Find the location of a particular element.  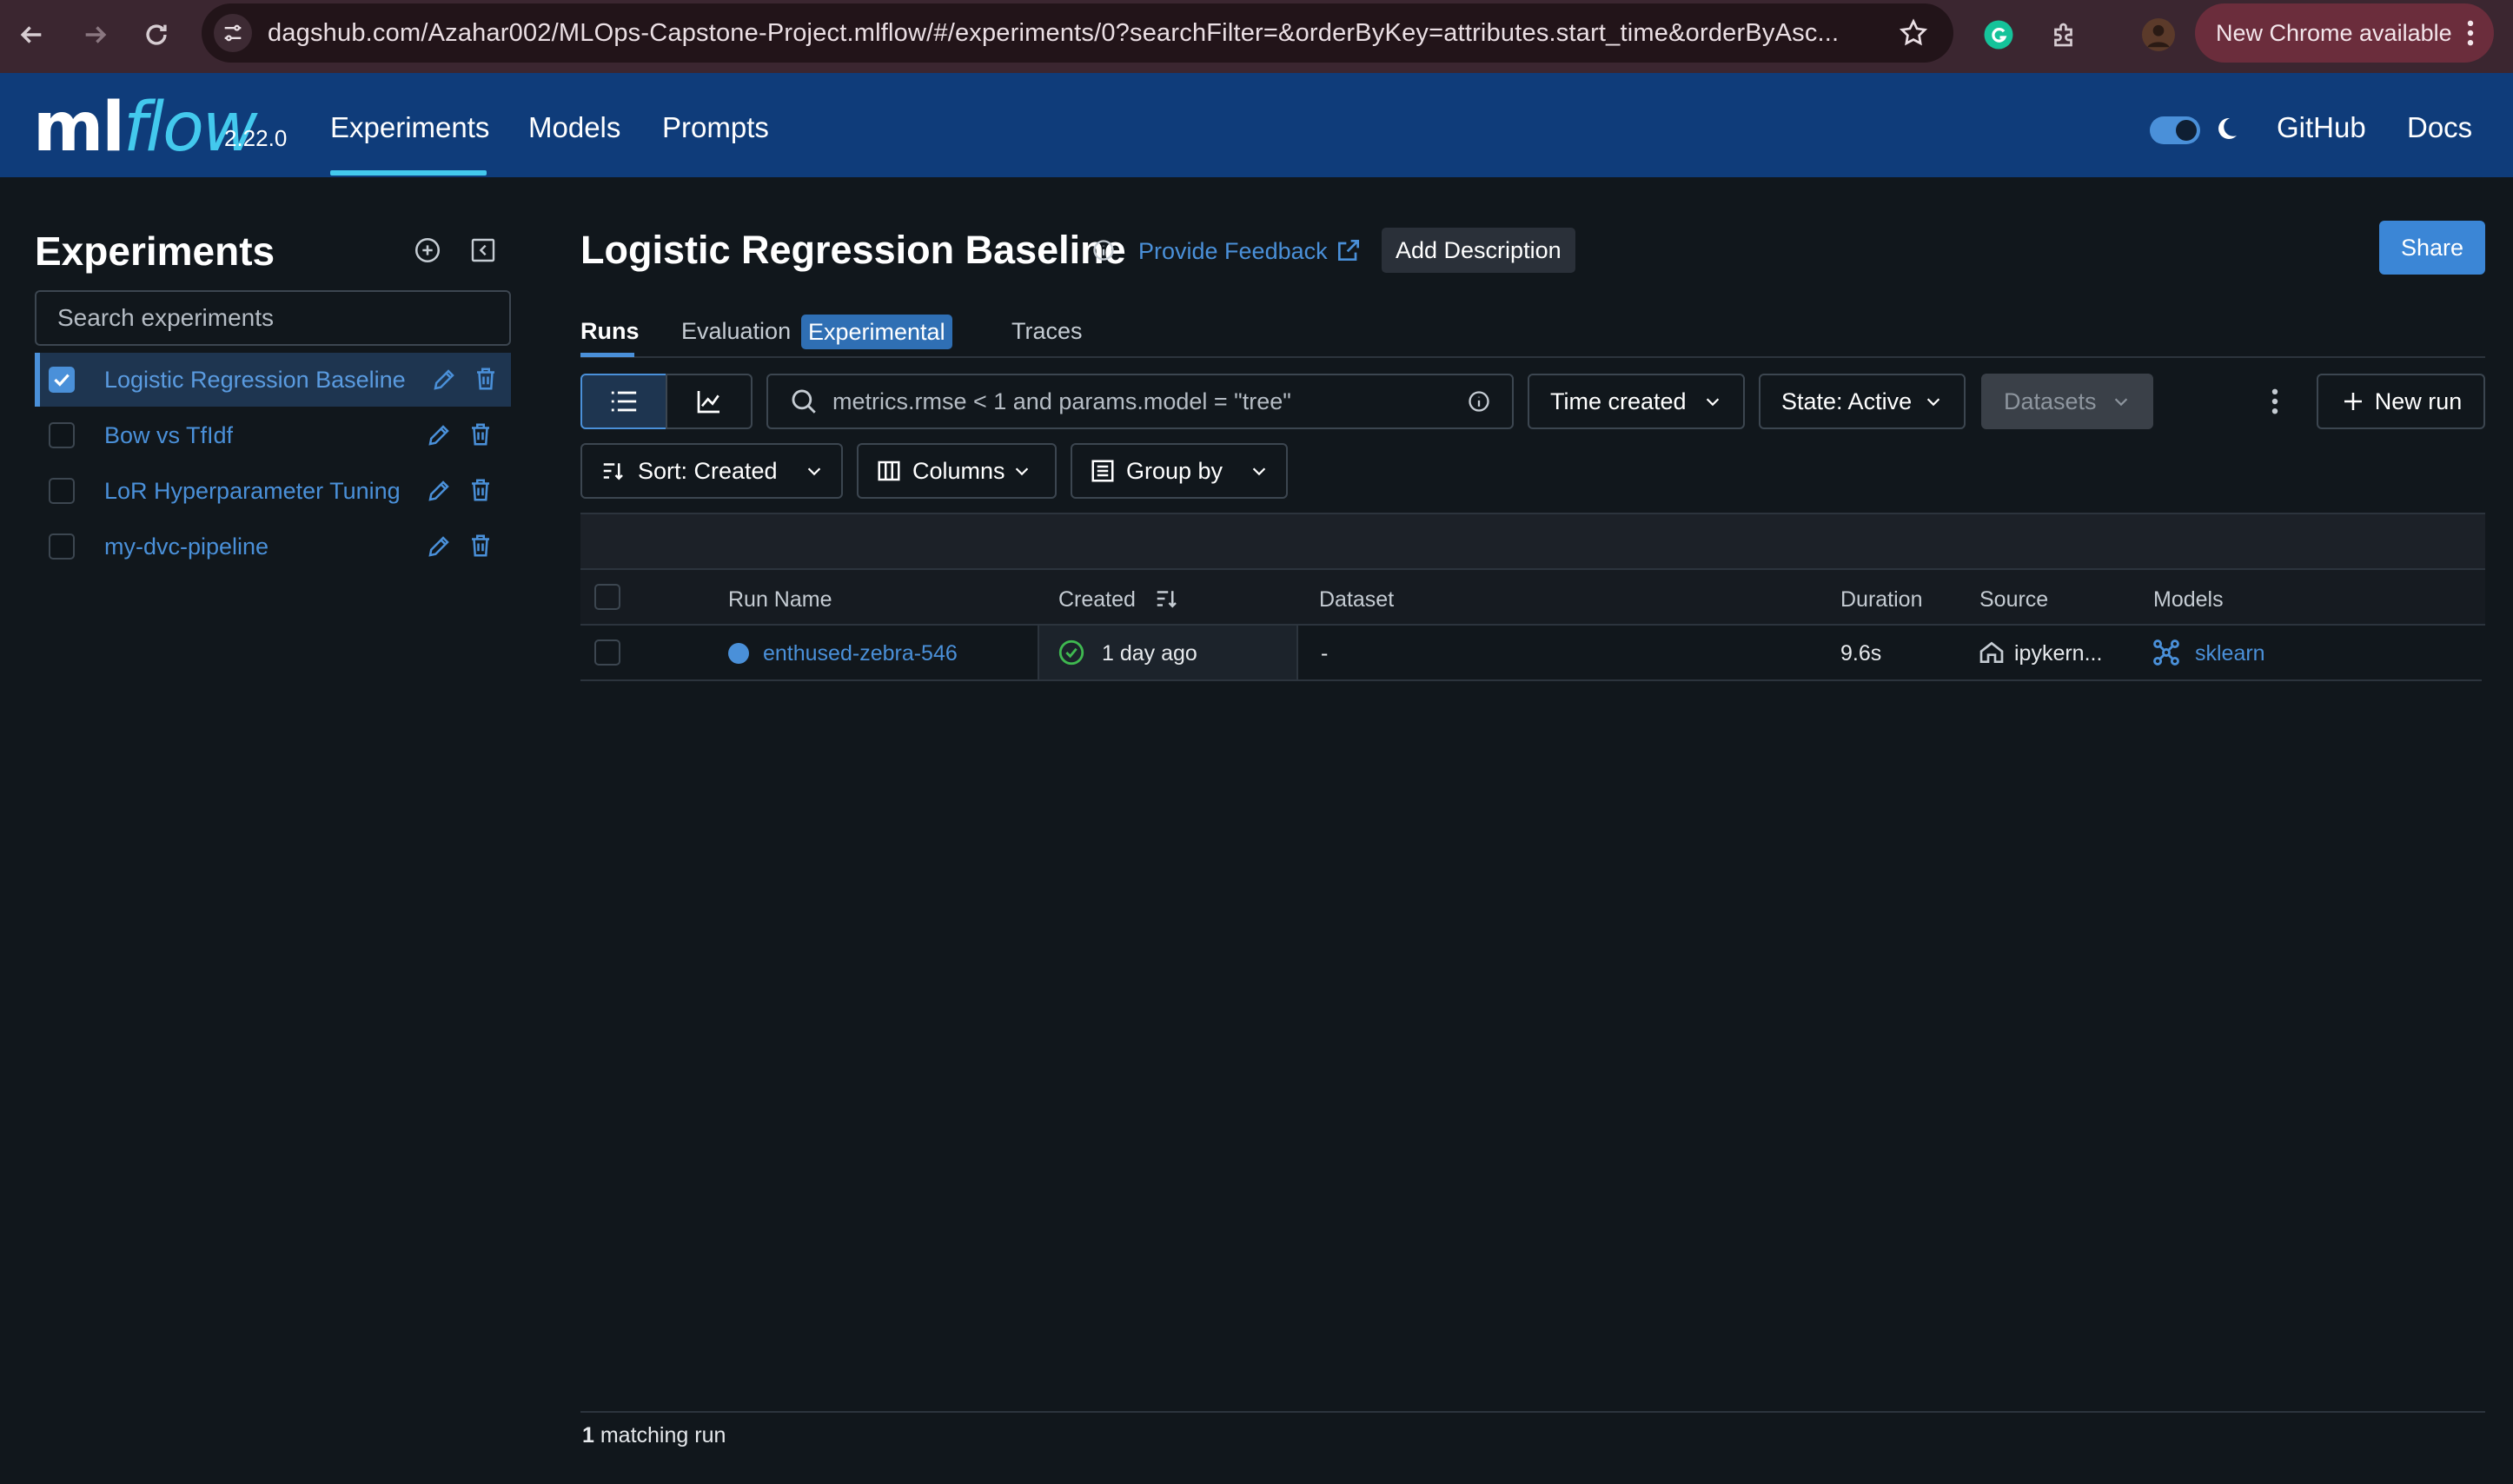

run-color-dot is located at coordinates (739, 653).